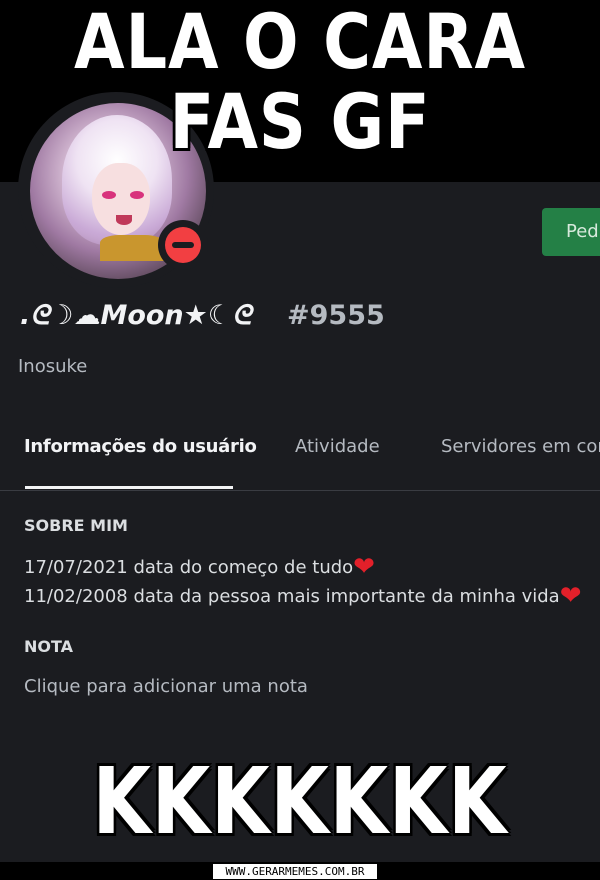  What do you see at coordinates (129, 487) in the screenshot?
I see `active-tab-indicator` at bounding box center [129, 487].